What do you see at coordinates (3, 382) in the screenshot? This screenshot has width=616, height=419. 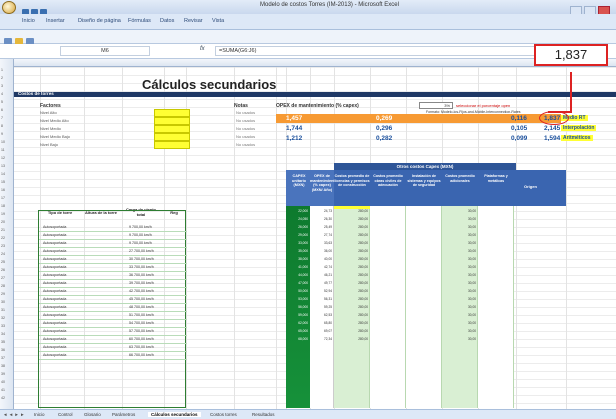 I see `row-number: 40` at bounding box center [3, 382].